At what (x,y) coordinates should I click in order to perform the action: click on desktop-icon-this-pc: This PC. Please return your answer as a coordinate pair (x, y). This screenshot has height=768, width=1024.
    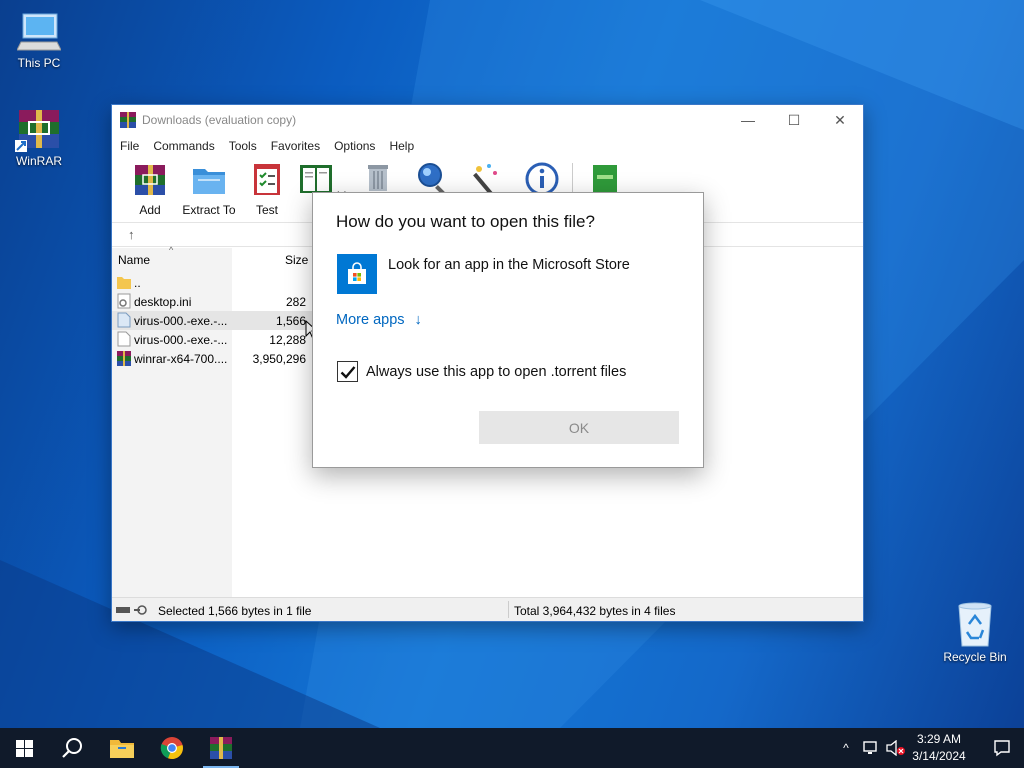
    Looking at the image, I should click on (39, 40).